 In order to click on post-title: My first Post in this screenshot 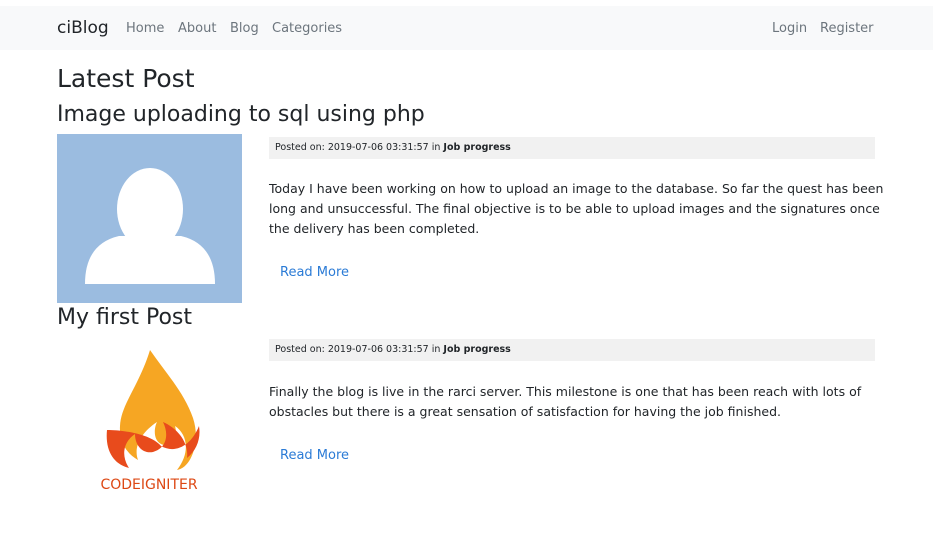, I will do `click(124, 317)`.